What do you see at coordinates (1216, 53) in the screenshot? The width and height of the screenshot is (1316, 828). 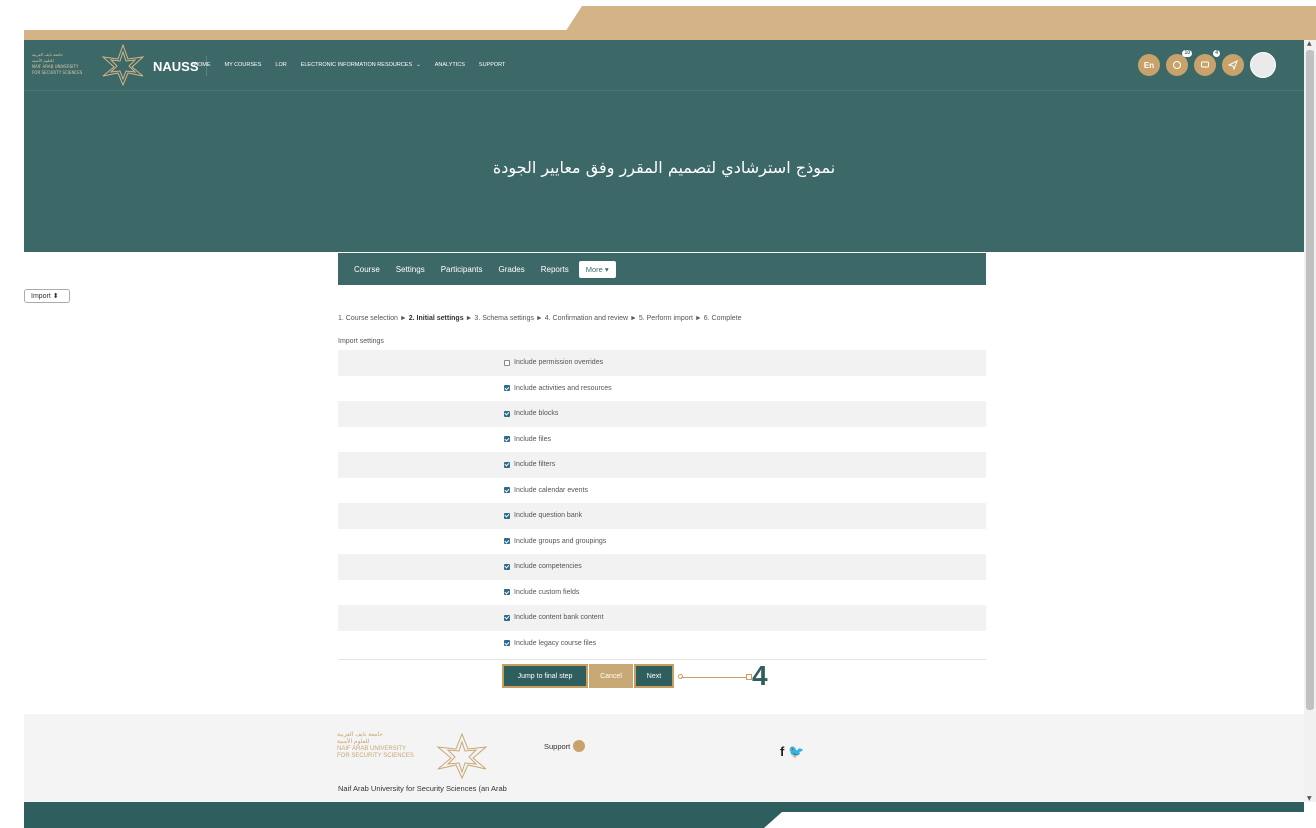 I see `message-badge: 4` at bounding box center [1216, 53].